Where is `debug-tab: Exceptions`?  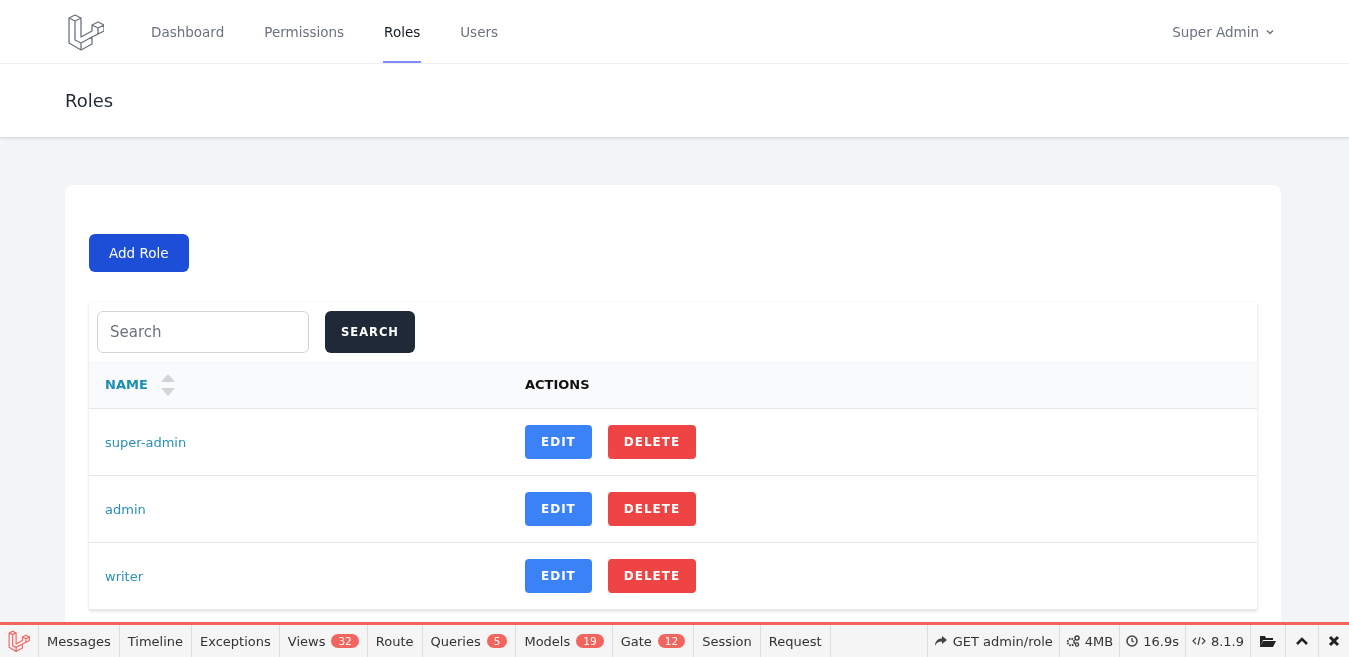
debug-tab: Exceptions is located at coordinates (236, 641).